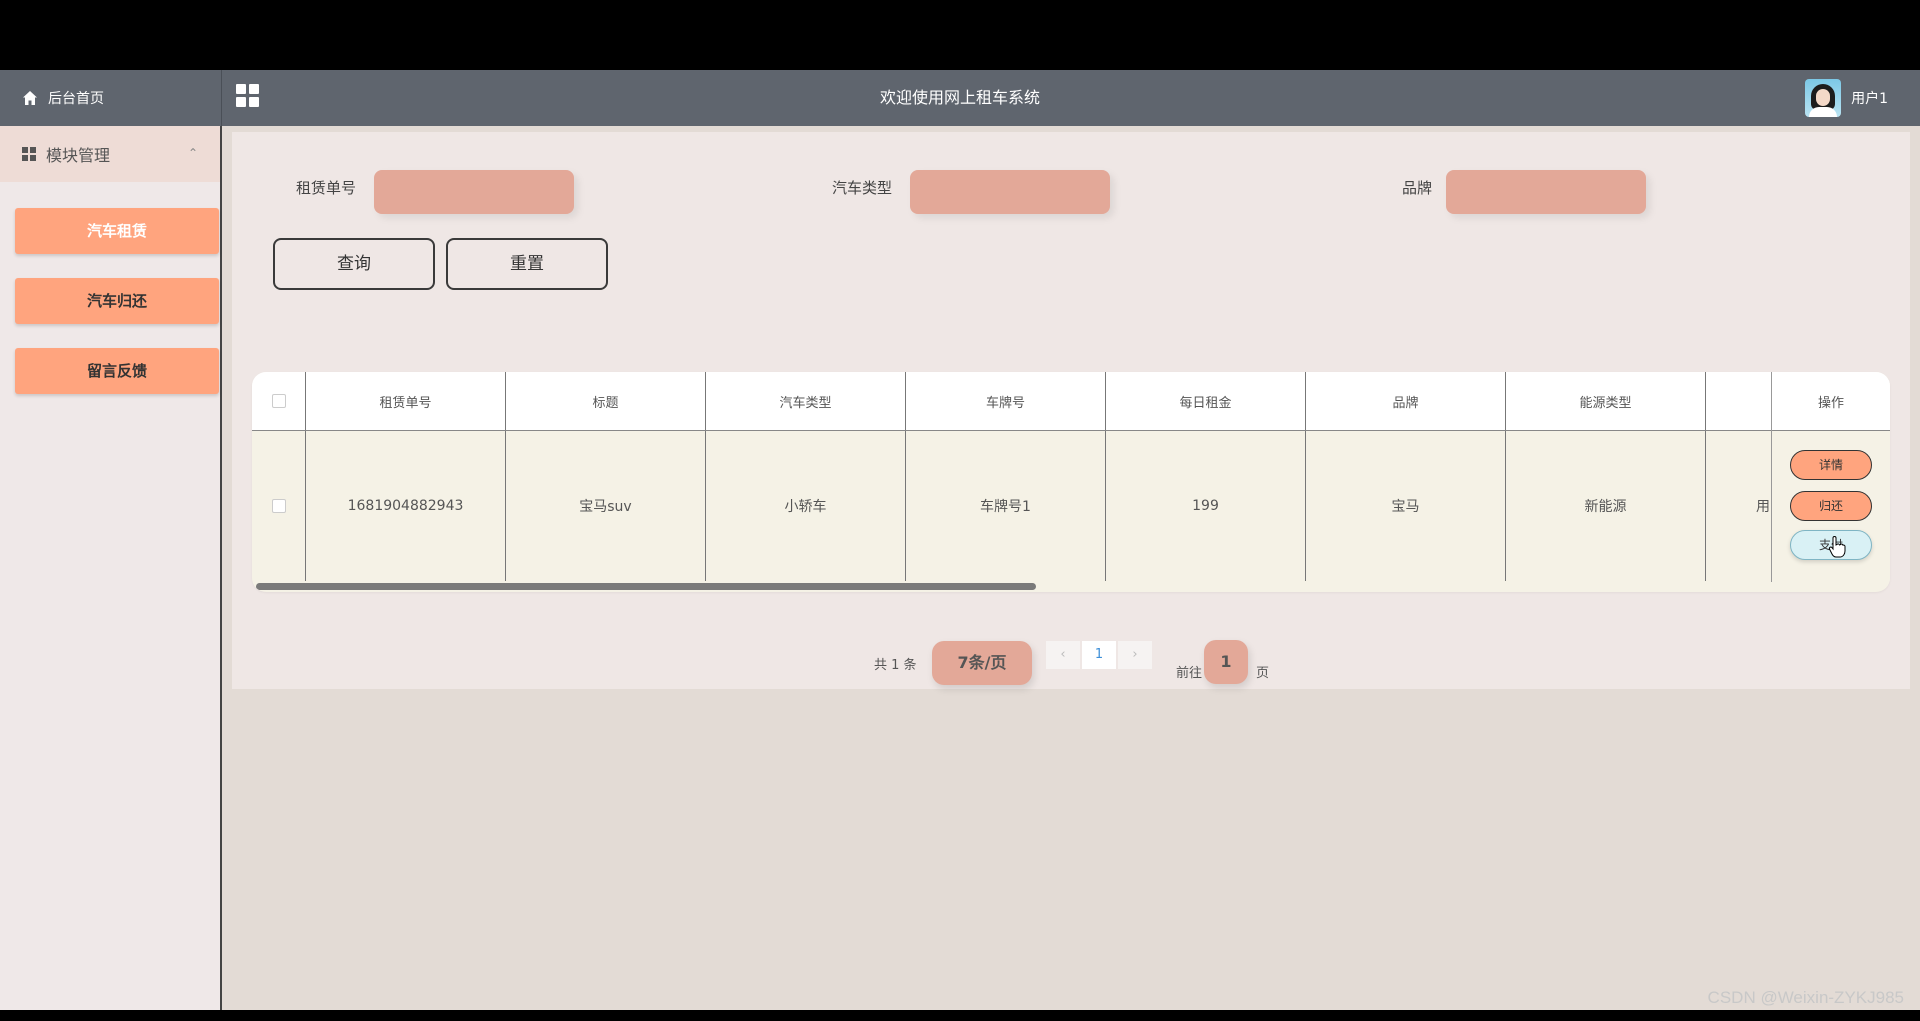 The height and width of the screenshot is (1021, 1920). Describe the element at coordinates (117, 301) in the screenshot. I see `sidebar-item-car-return: 汽车归还` at that location.